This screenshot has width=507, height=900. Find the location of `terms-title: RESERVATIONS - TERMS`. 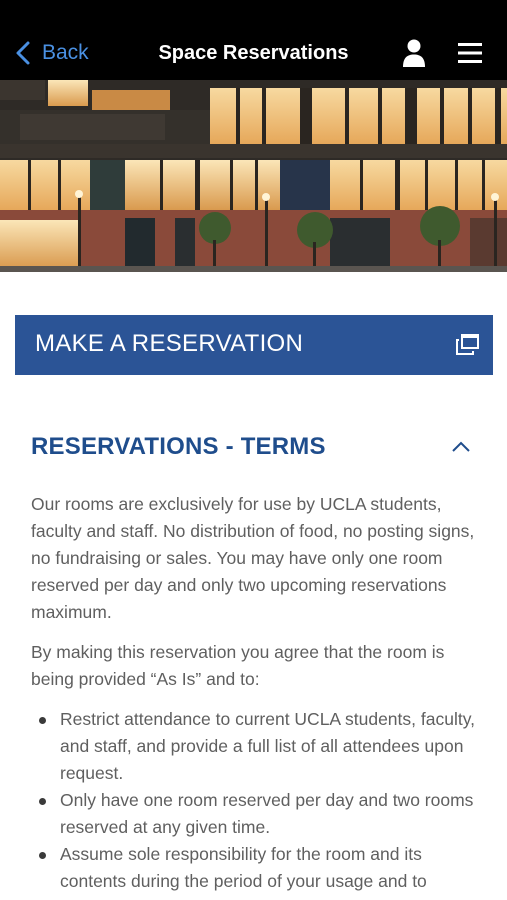

terms-title: RESERVATIONS - TERMS is located at coordinates (178, 446).